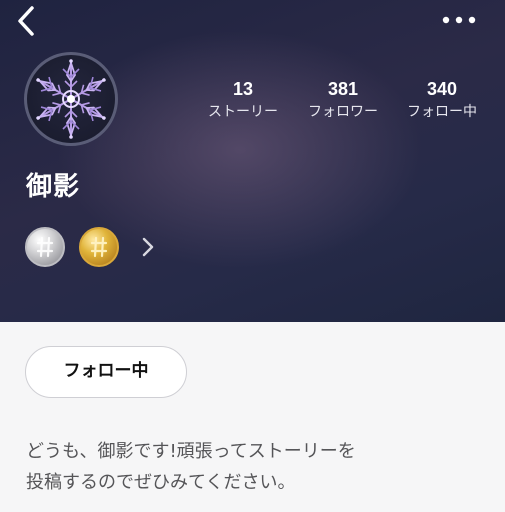 The height and width of the screenshot is (512, 505). I want to click on silver-badge, so click(45, 247).